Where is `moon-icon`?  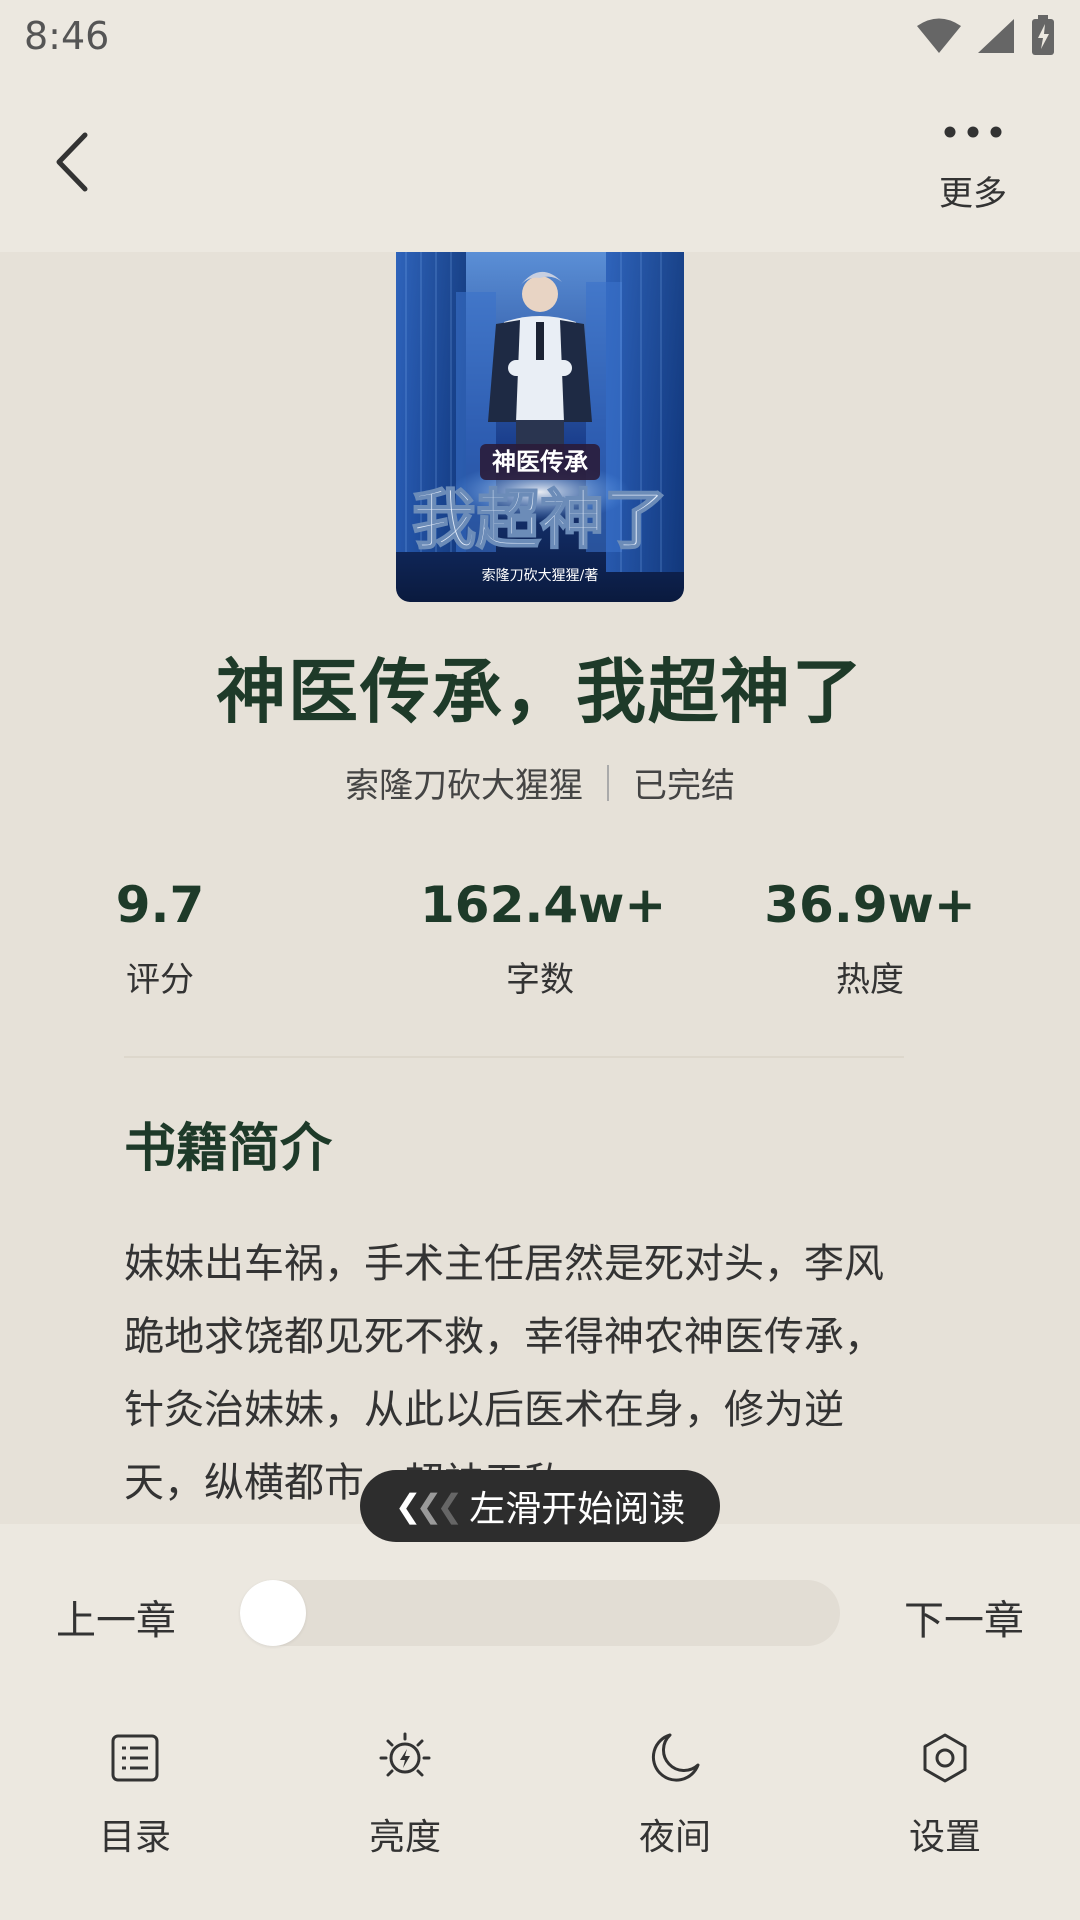
moon-icon is located at coordinates (675, 1758).